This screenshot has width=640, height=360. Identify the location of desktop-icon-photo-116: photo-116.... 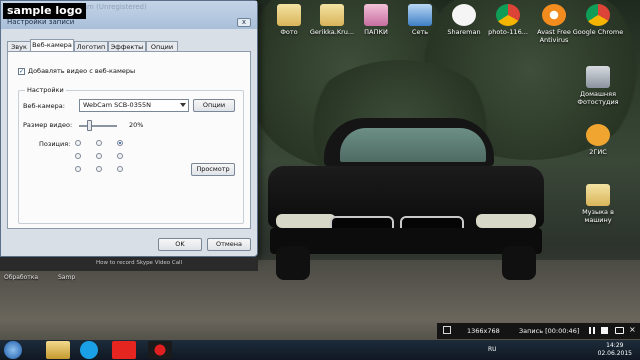
(508, 20).